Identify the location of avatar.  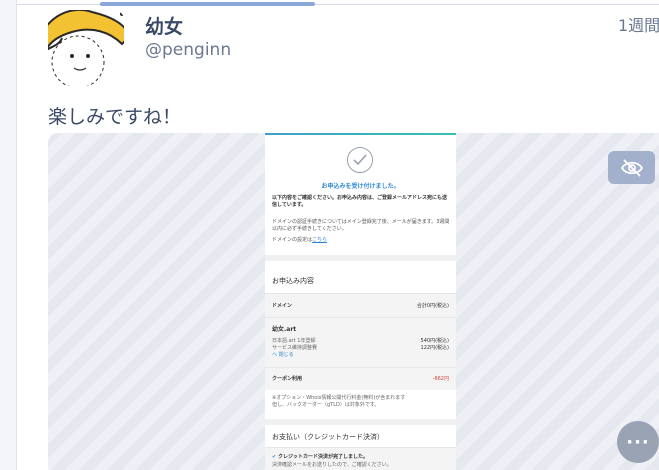
(86, 48).